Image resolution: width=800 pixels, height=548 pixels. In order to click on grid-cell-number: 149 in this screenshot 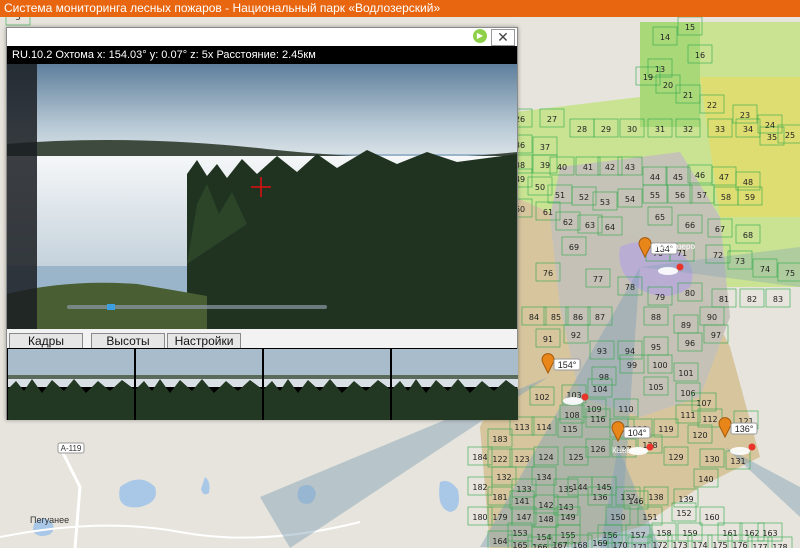, I will do `click(567, 517)`.